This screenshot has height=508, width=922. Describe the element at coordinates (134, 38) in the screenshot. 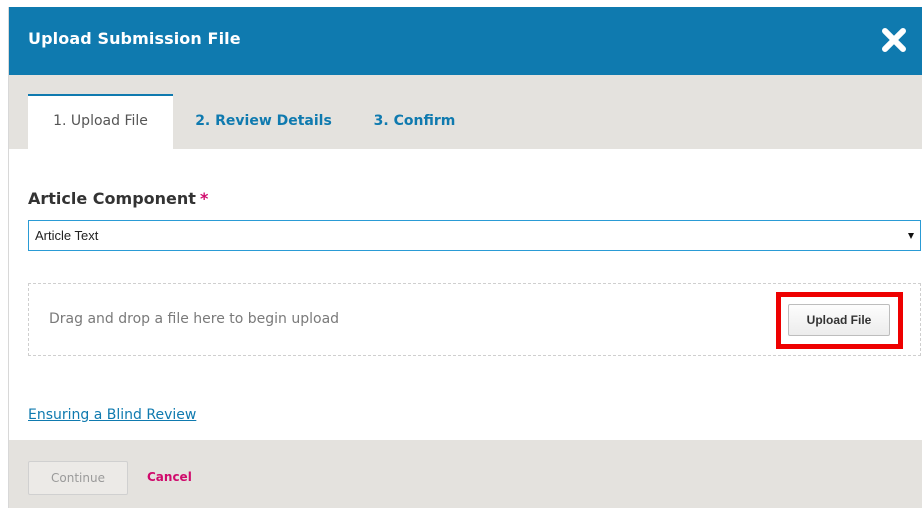

I see `modal-title: Upload Submission File` at that location.